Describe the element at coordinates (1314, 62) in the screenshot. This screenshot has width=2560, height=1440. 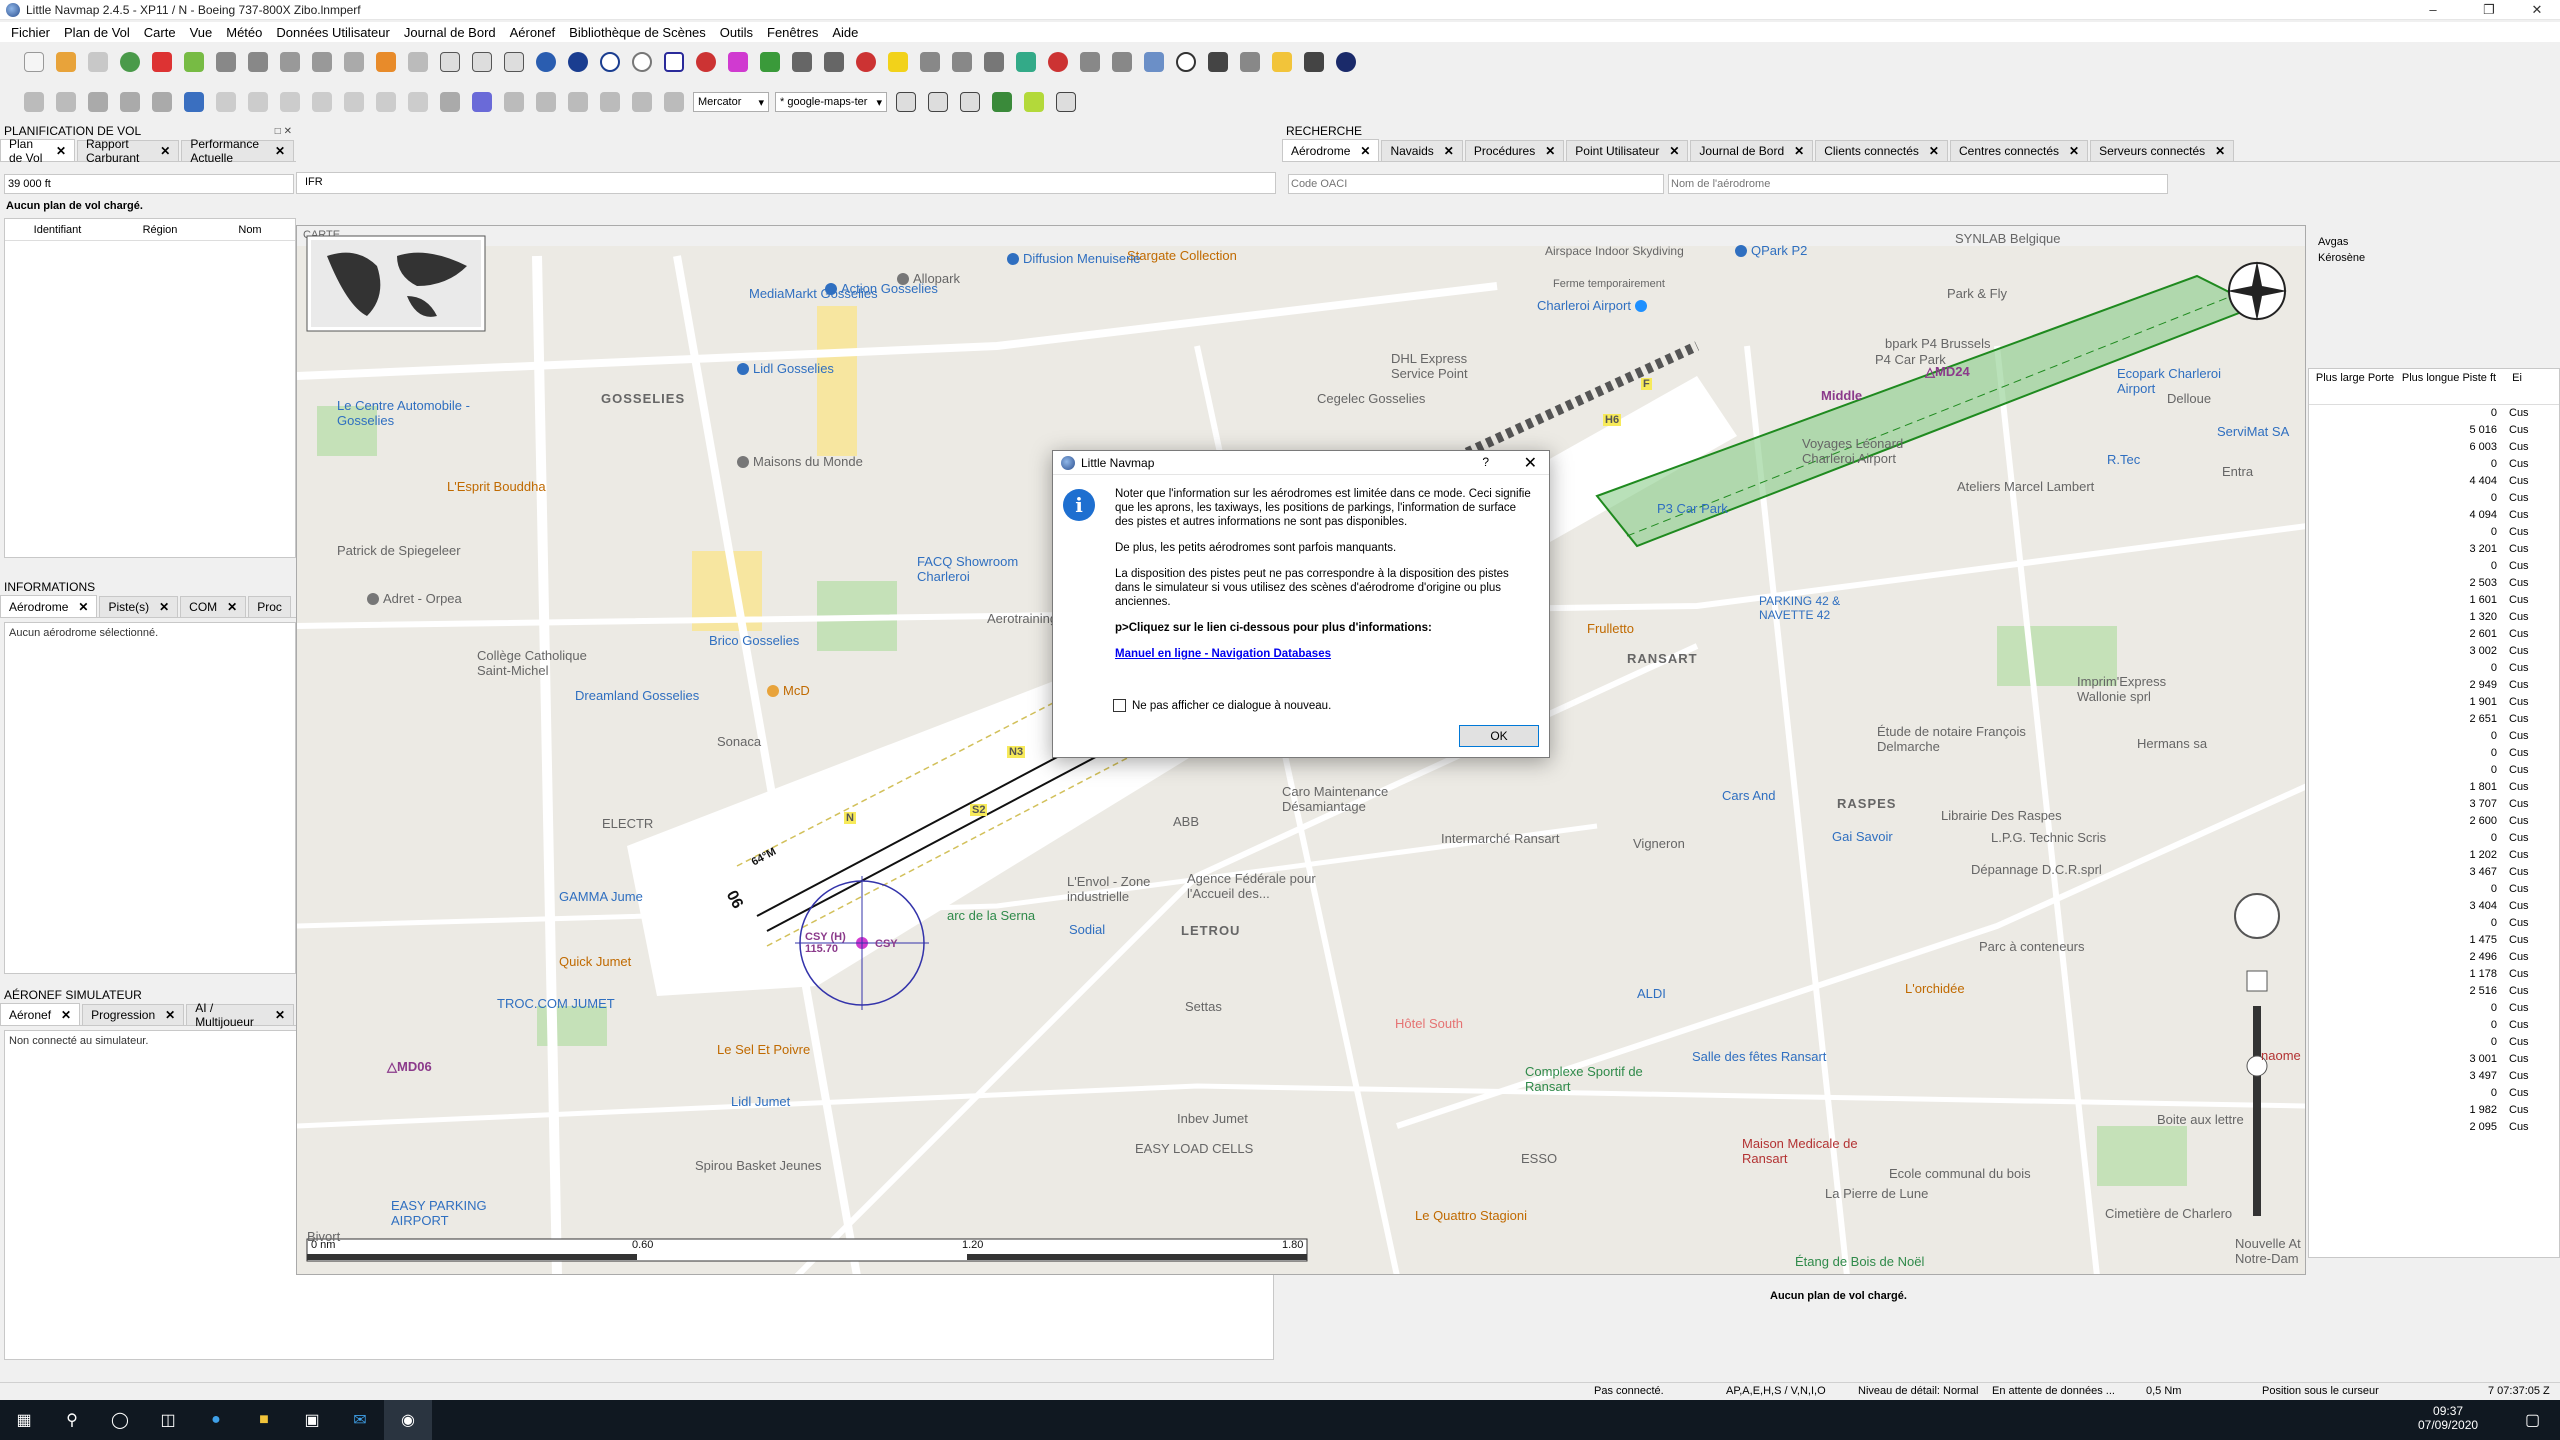
I see `measure-icon` at that location.